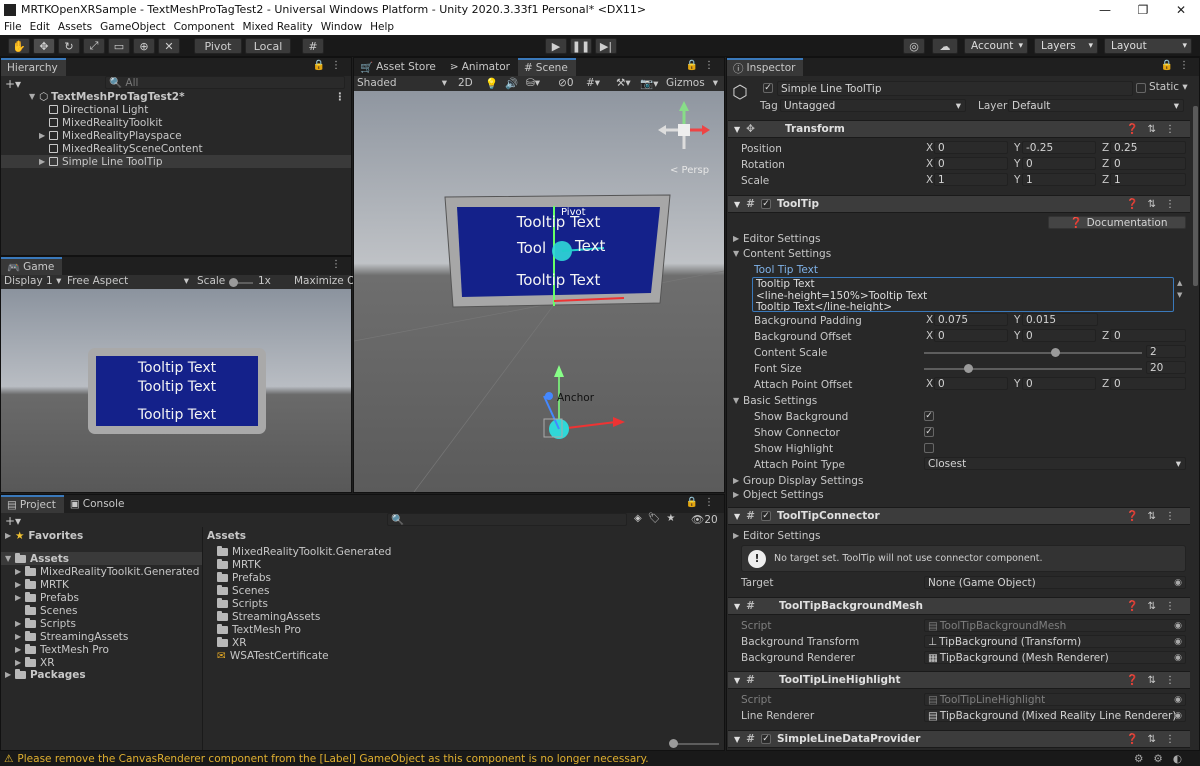 Image resolution: width=1200 pixels, height=766 pixels. Describe the element at coordinates (105, 122) in the screenshot. I see `hierarchy-item: MixedRealityToolkit` at that location.